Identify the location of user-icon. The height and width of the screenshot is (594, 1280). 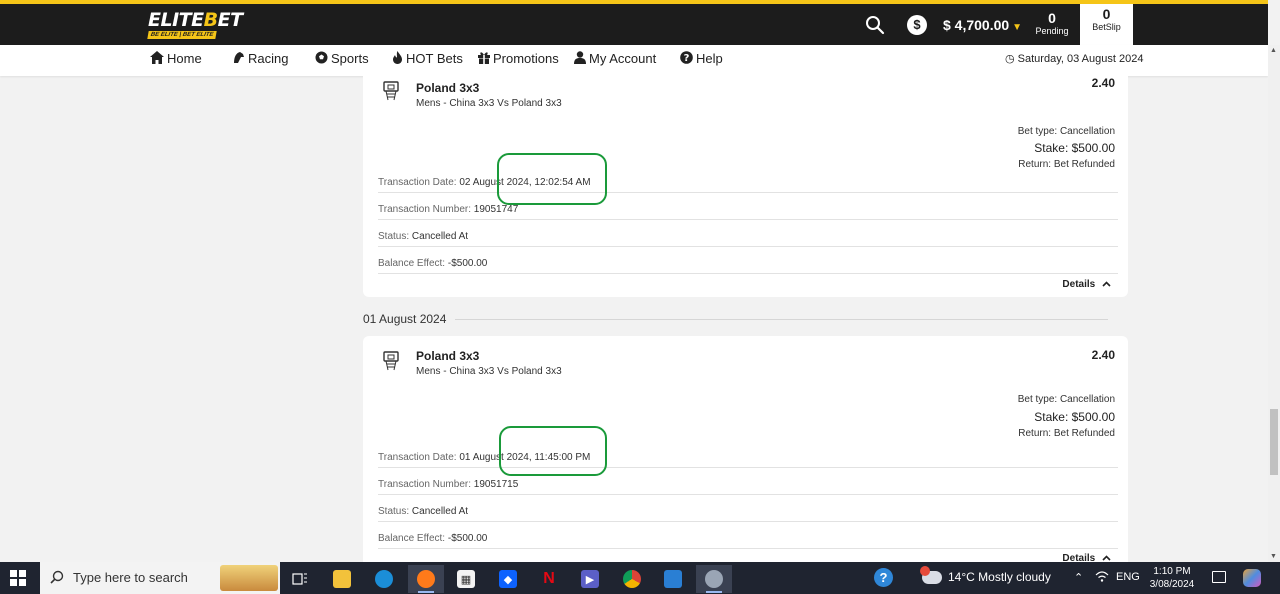
(580, 58).